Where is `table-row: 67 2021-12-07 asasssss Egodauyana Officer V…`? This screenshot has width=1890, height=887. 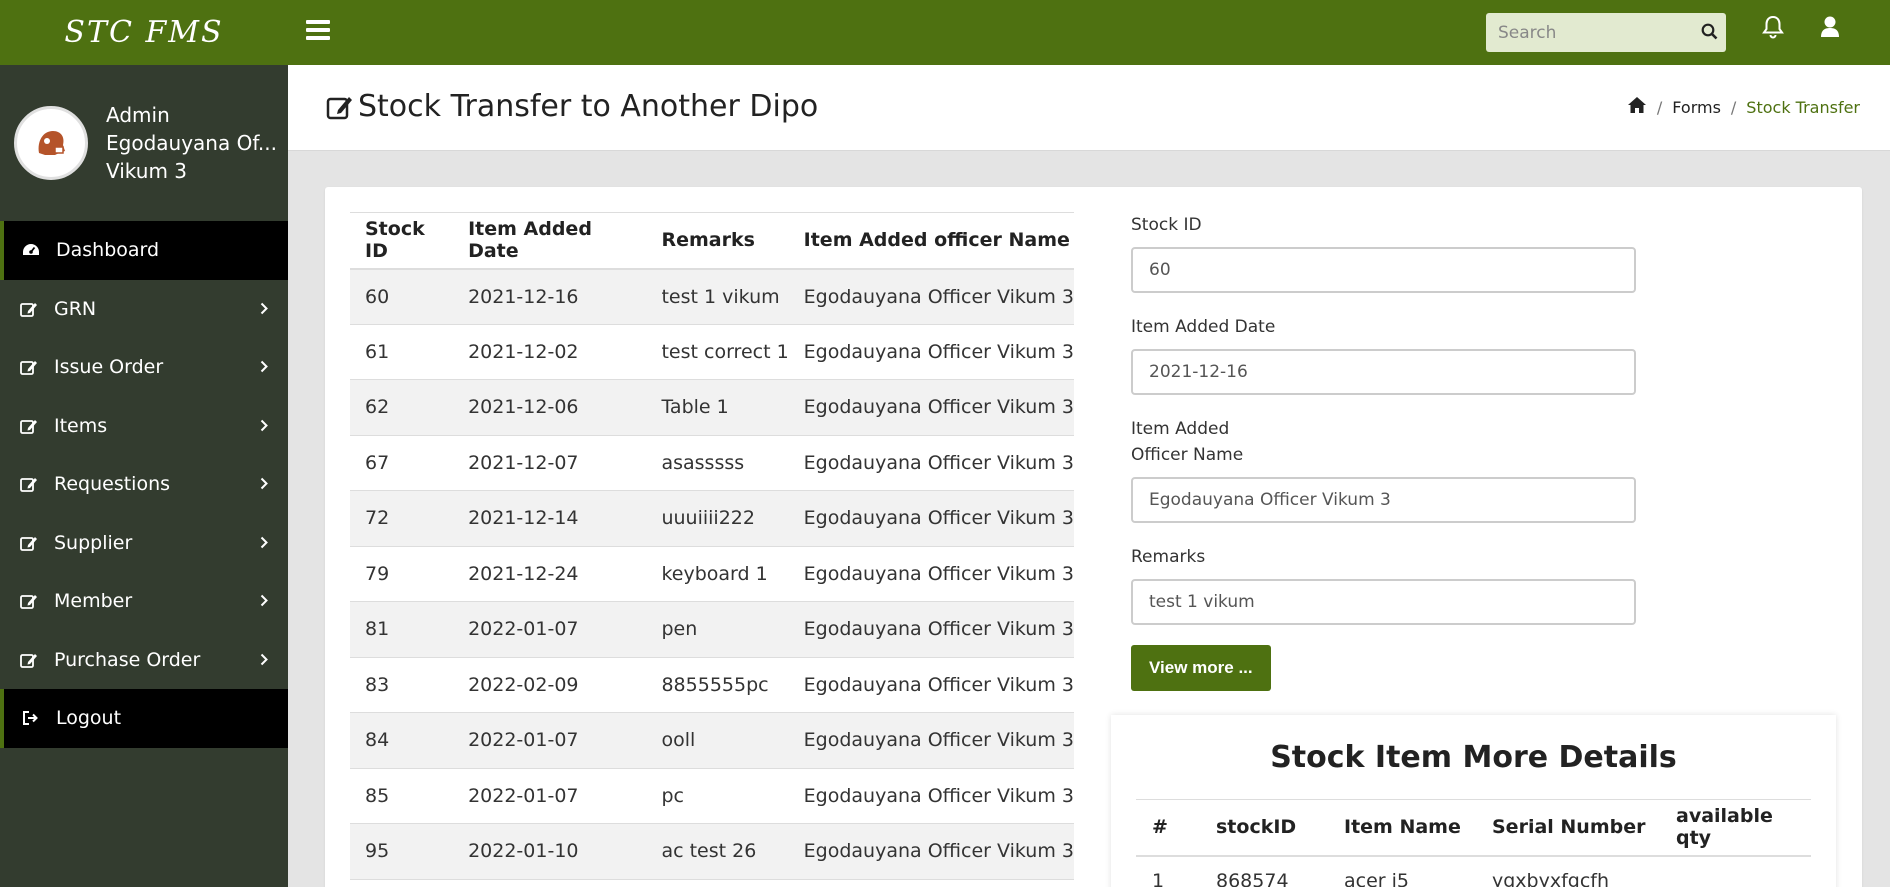
table-row: 67 2021-12-07 asasssss Egodauyana Officer V… is located at coordinates (712, 463).